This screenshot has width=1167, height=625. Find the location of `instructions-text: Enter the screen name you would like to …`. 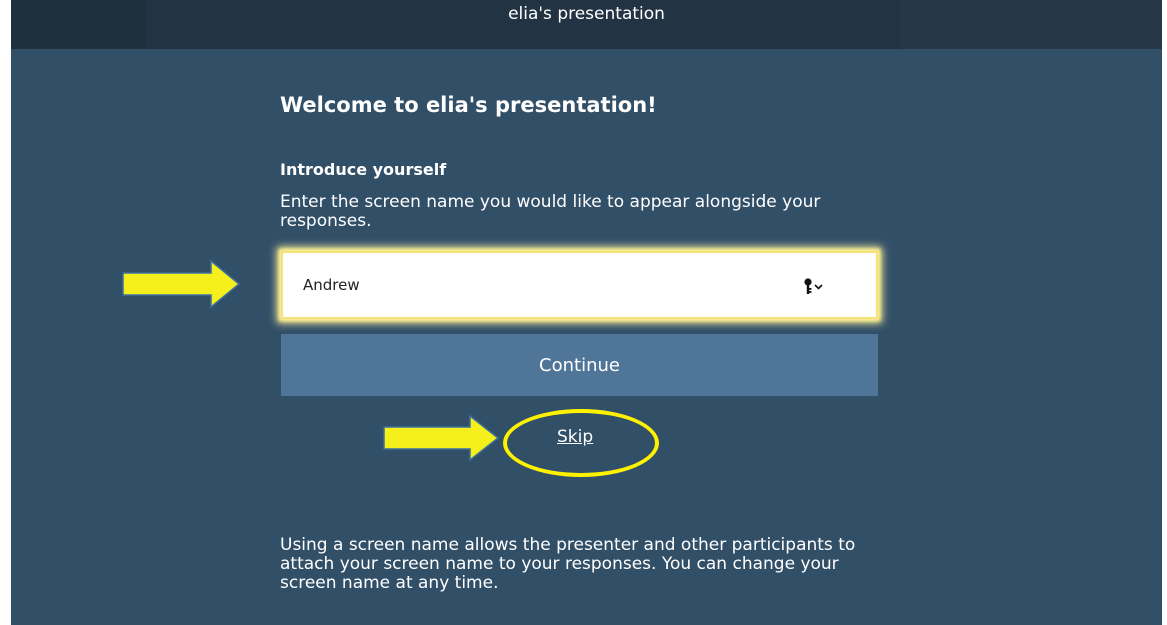

instructions-text: Enter the screen name you would like to … is located at coordinates (550, 211).